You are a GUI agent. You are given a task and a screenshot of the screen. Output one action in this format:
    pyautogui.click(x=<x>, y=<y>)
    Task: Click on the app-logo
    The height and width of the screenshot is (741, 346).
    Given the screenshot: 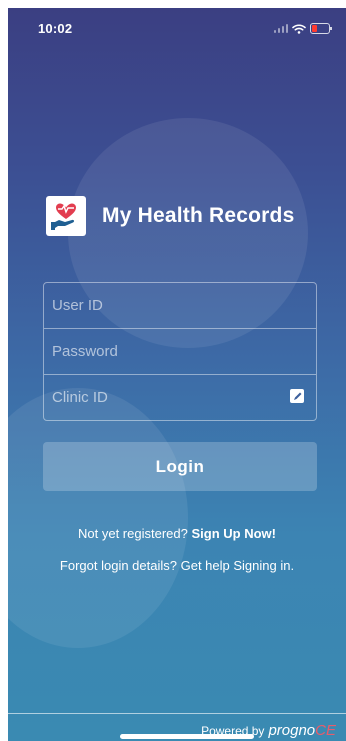 What is the action you would take?
    pyautogui.click(x=66, y=216)
    